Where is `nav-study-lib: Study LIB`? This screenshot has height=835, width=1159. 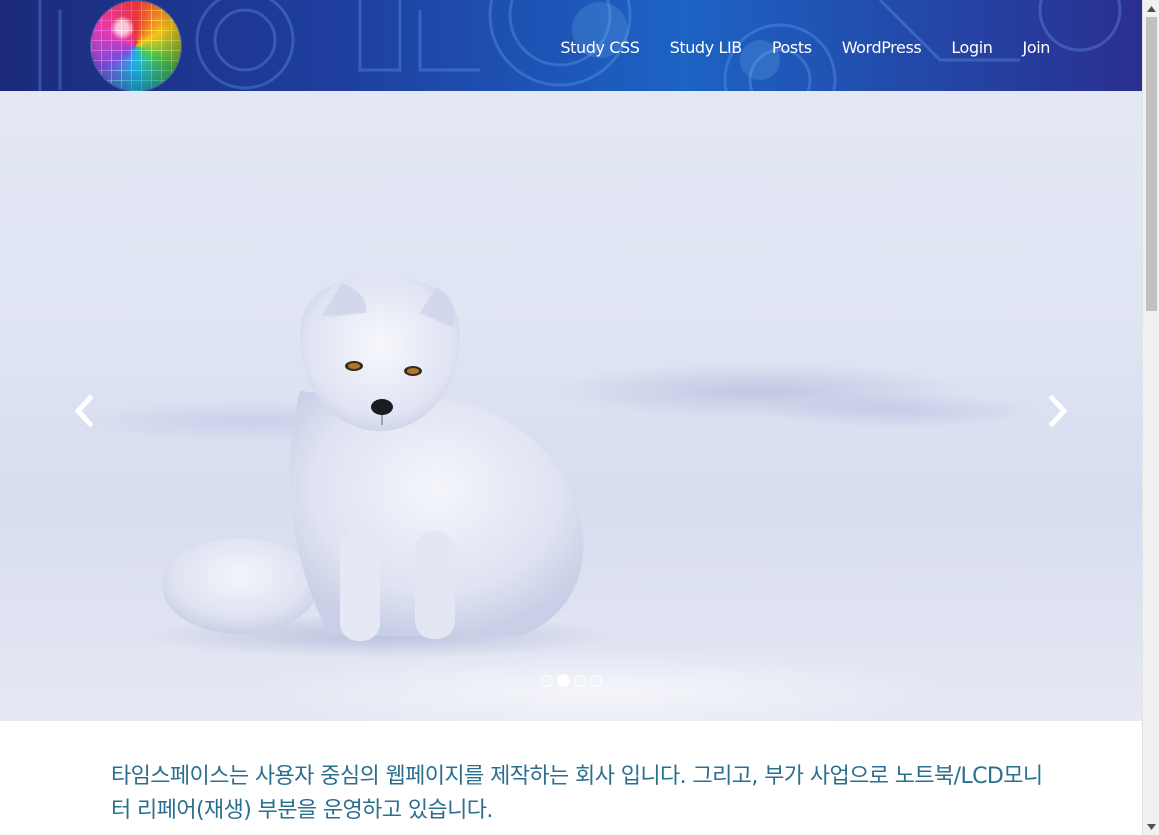 nav-study-lib: Study LIB is located at coordinates (706, 48).